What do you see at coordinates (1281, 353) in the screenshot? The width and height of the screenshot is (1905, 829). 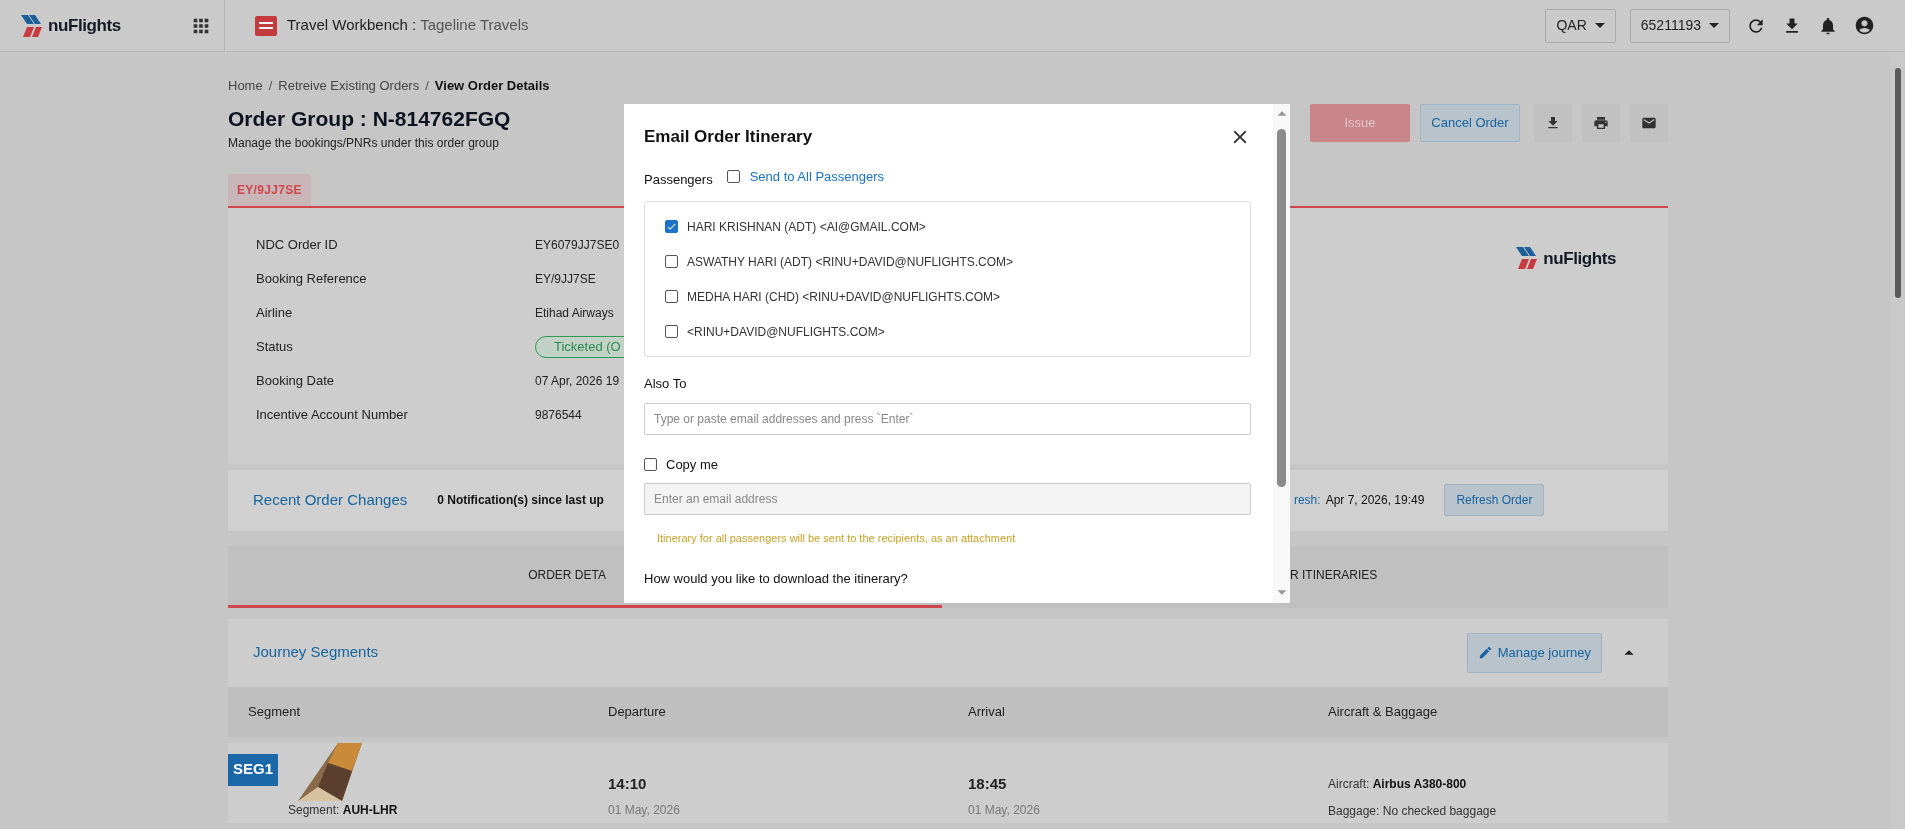 I see `dialog-scrollbar` at bounding box center [1281, 353].